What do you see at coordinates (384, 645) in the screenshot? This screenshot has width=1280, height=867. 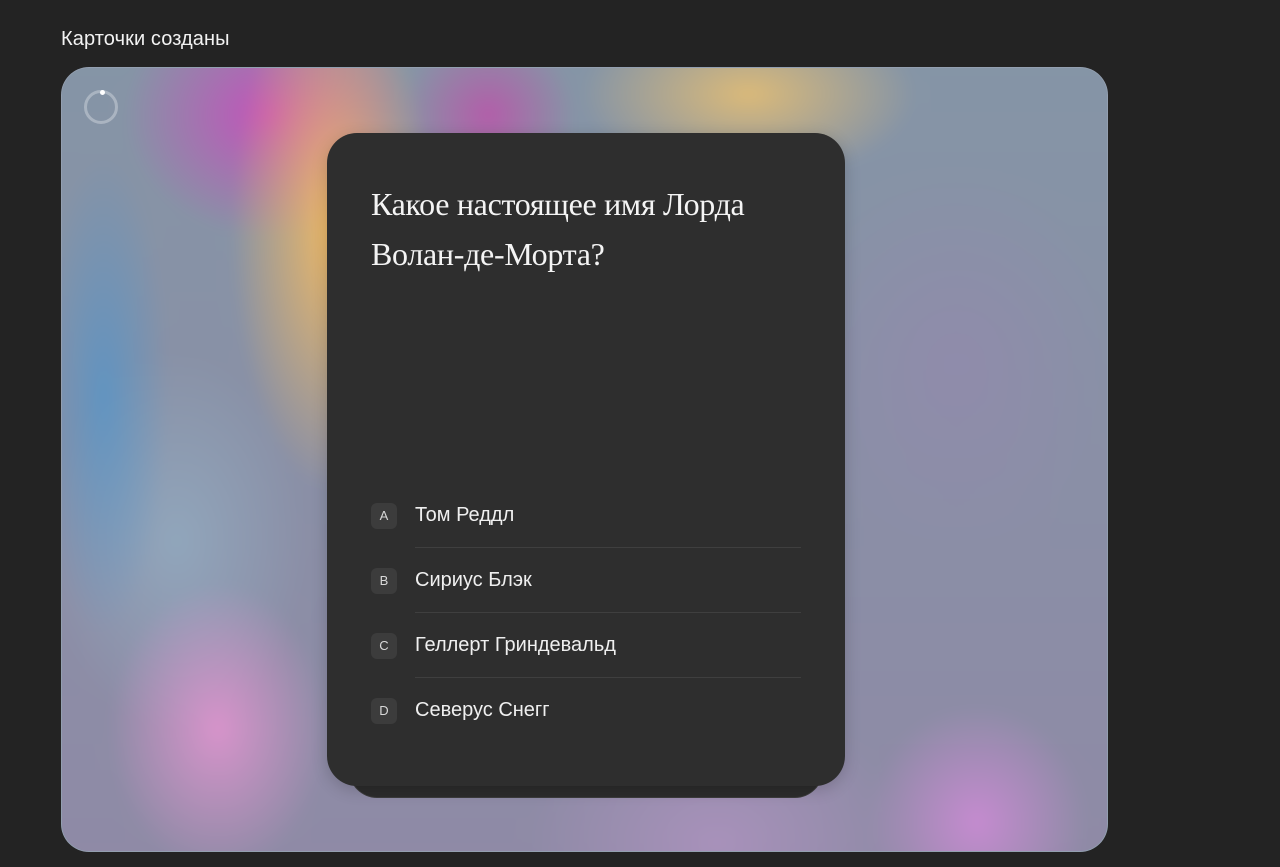 I see `answer-letter-badge: C` at bounding box center [384, 645].